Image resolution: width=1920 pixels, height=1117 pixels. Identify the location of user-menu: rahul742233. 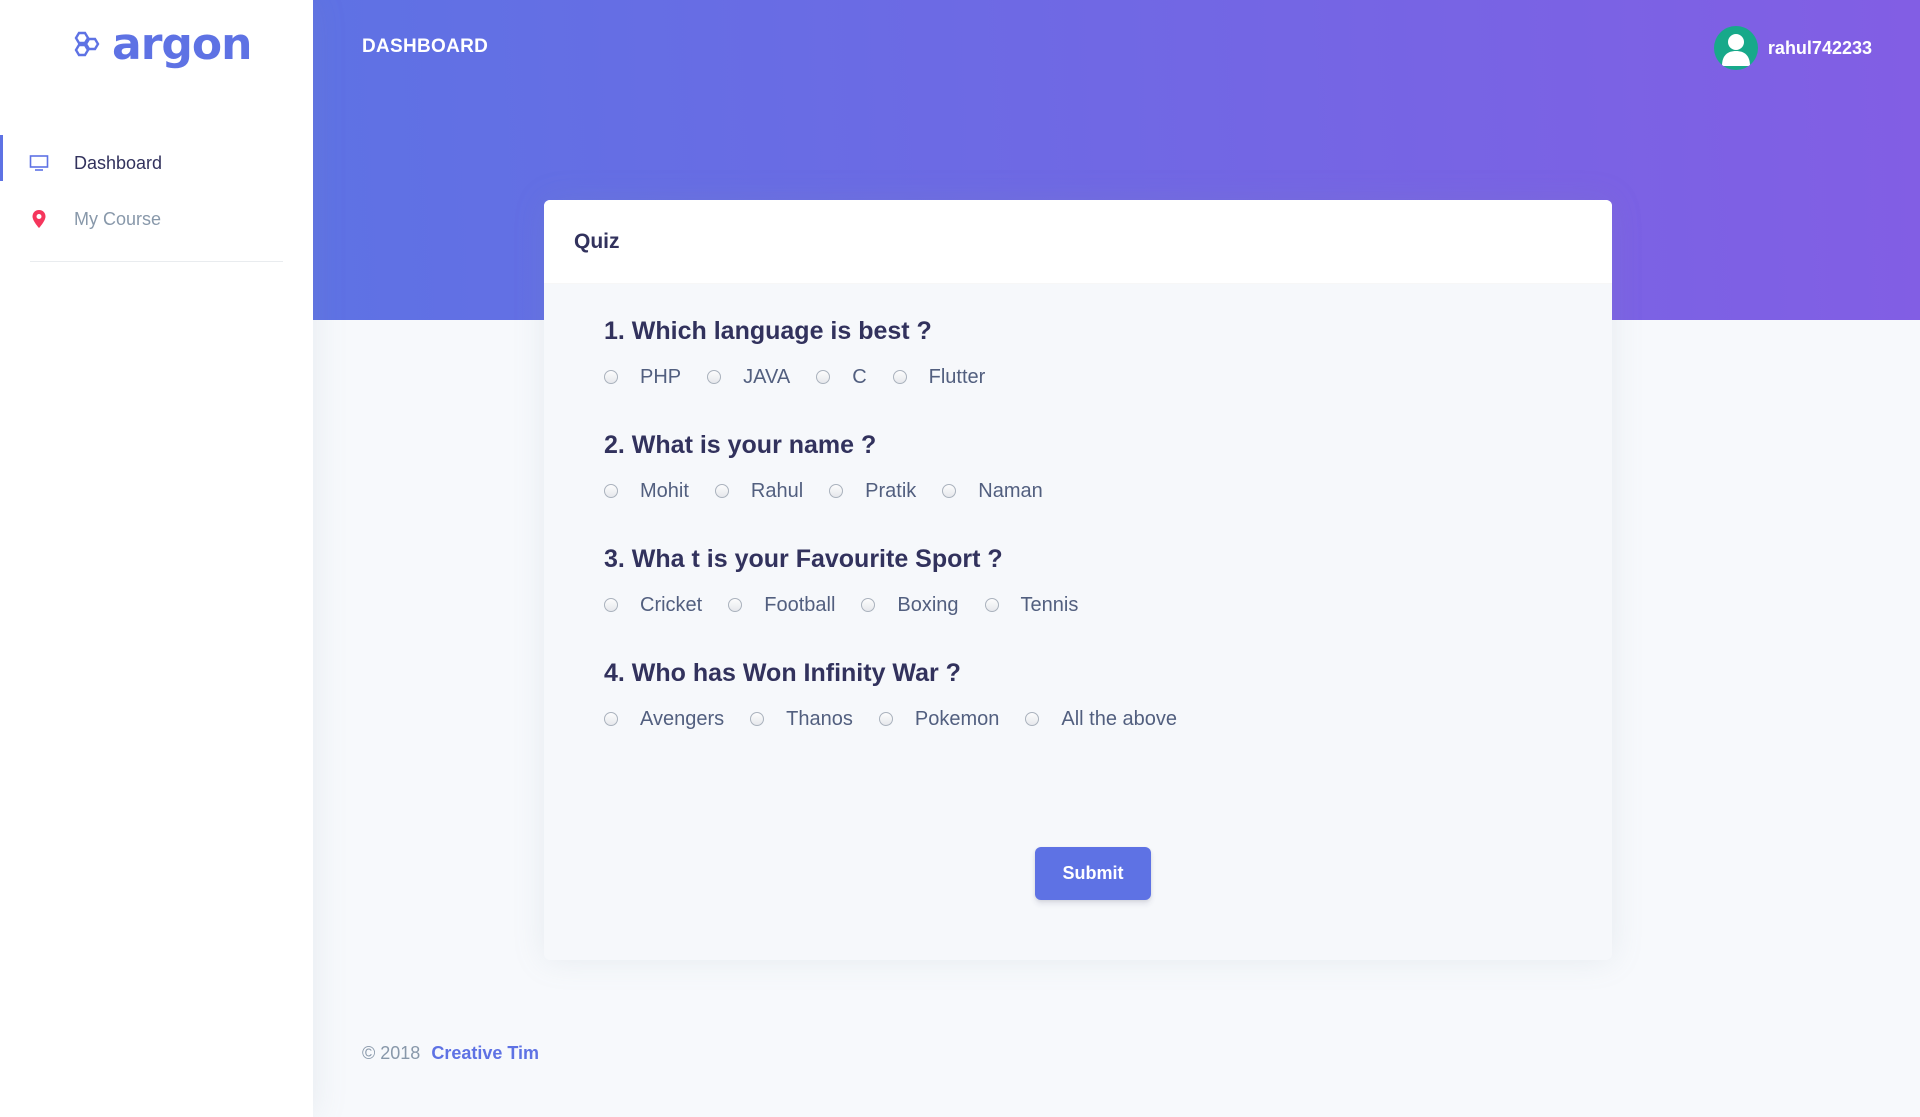
(1792, 48).